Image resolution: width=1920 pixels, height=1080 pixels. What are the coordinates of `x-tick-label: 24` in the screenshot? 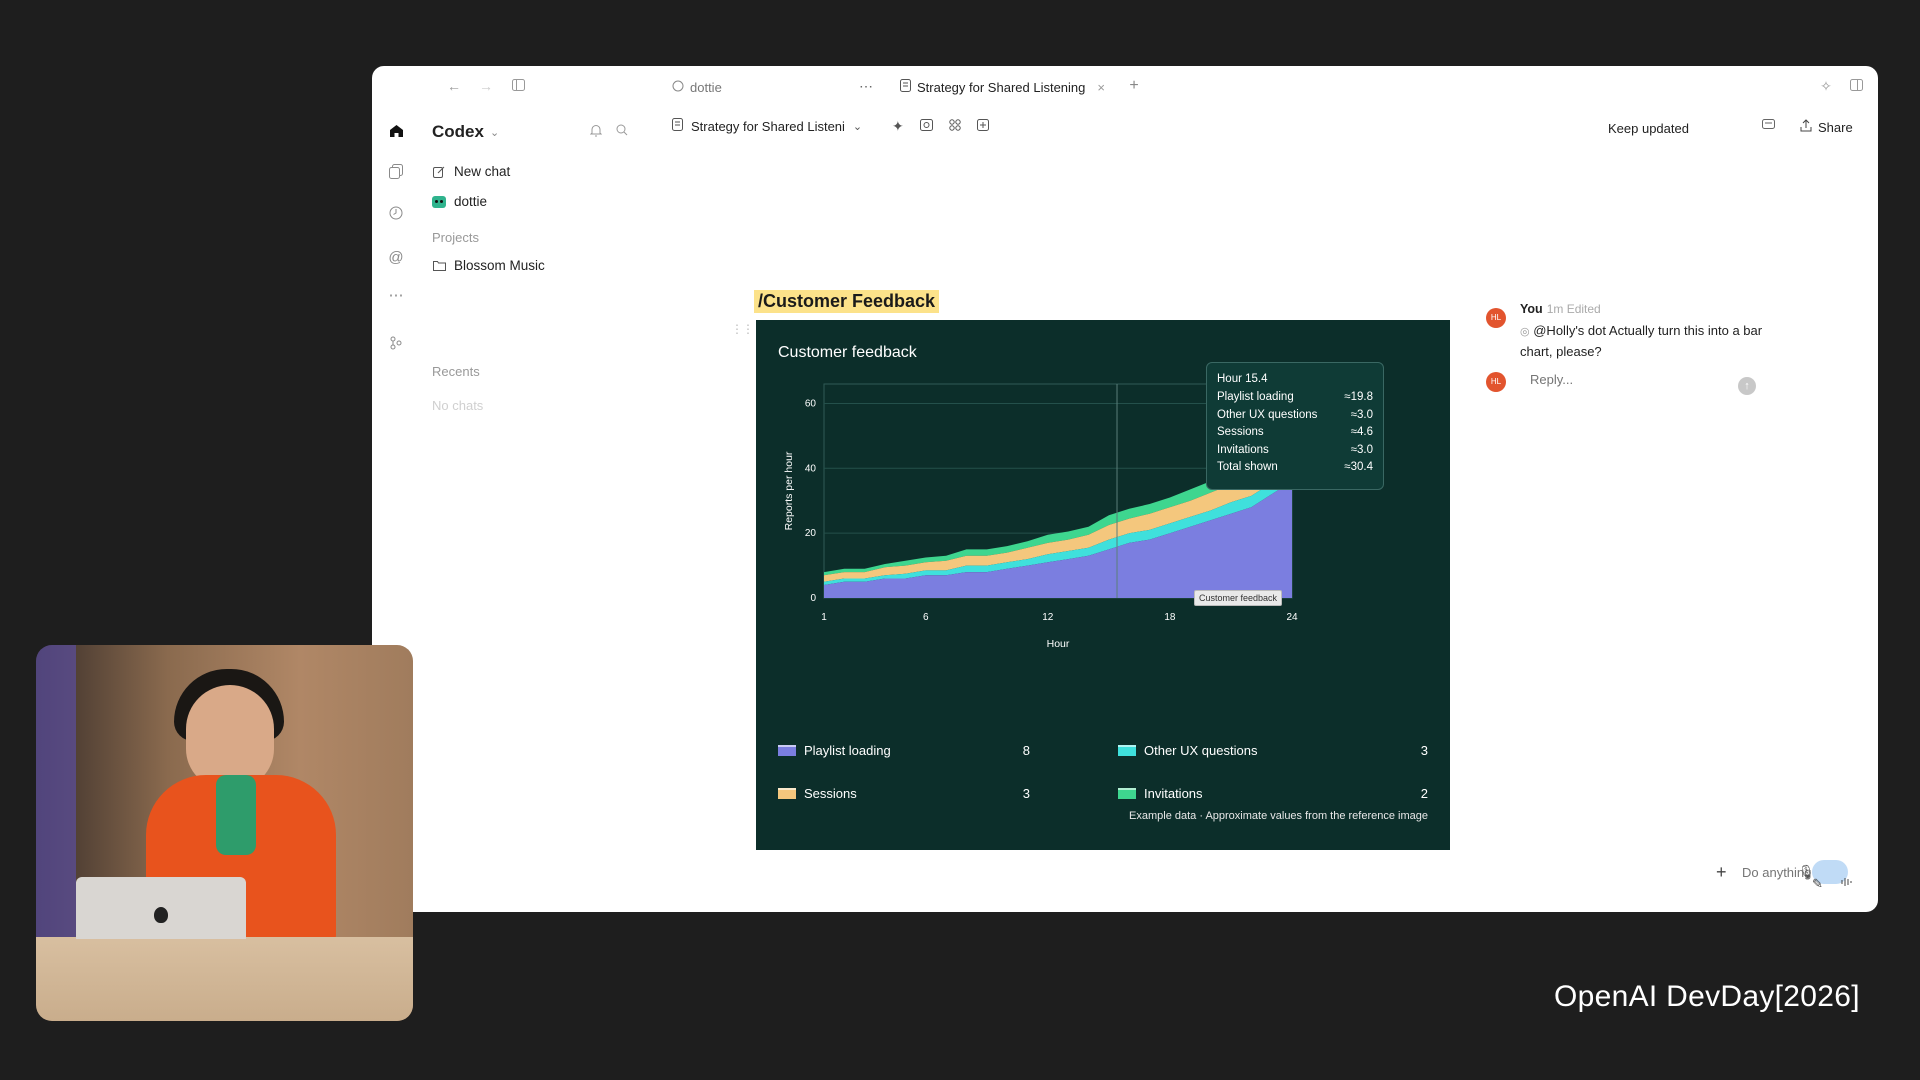 It's located at (1292, 617).